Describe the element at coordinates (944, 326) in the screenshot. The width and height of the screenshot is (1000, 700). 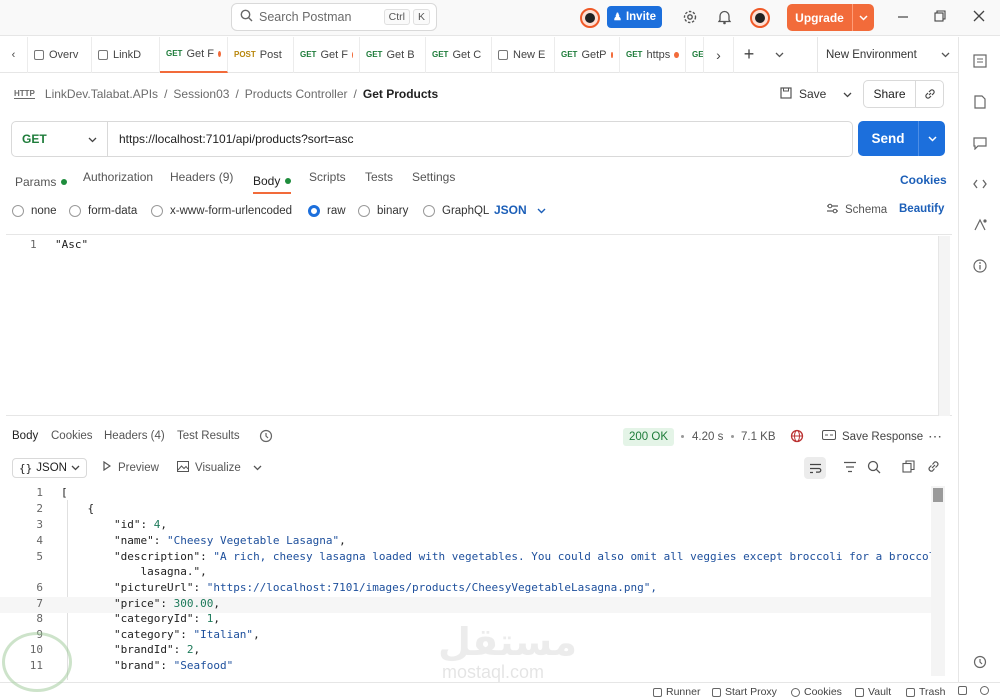
I see `request-editor-scrollbar` at that location.